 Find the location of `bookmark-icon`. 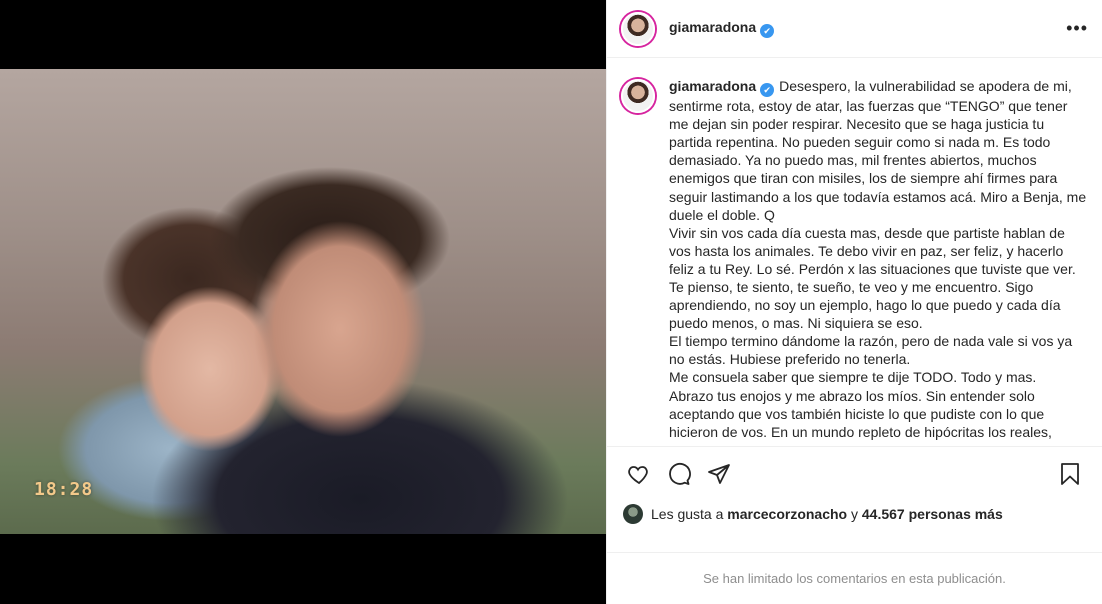

bookmark-icon is located at coordinates (1070, 473).